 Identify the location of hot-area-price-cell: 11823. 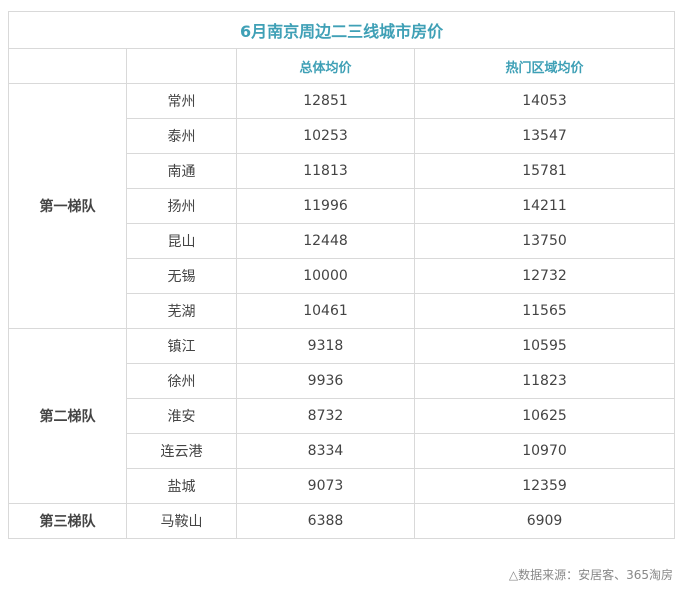
(544, 381).